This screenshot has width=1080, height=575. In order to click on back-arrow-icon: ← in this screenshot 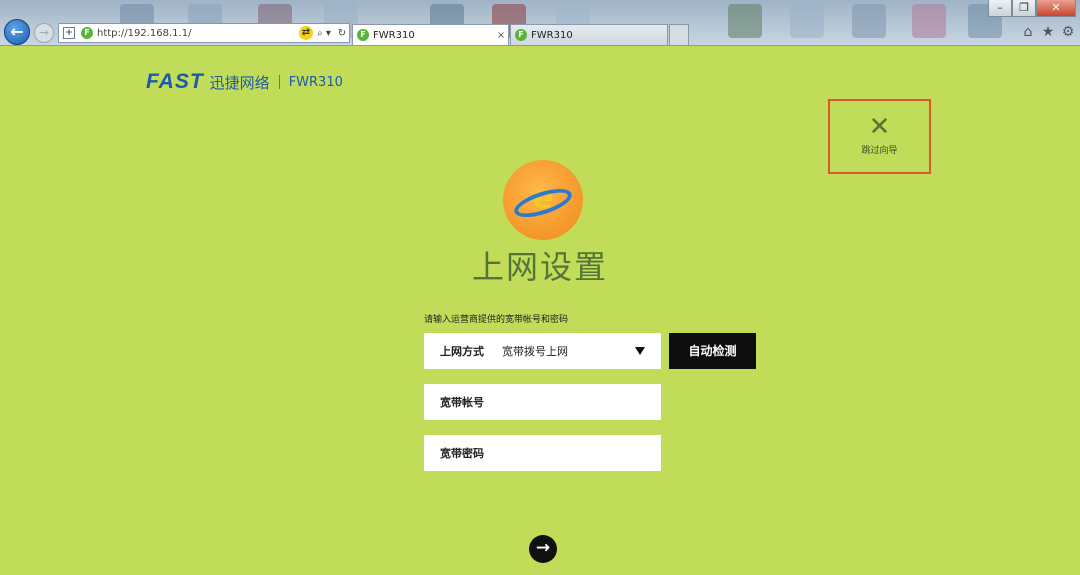, I will do `click(17, 31)`.